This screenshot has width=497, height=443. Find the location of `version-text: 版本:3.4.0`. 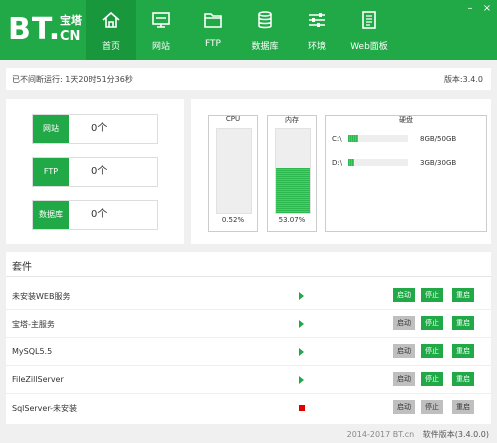

version-text: 版本:3.4.0 is located at coordinates (463, 79).